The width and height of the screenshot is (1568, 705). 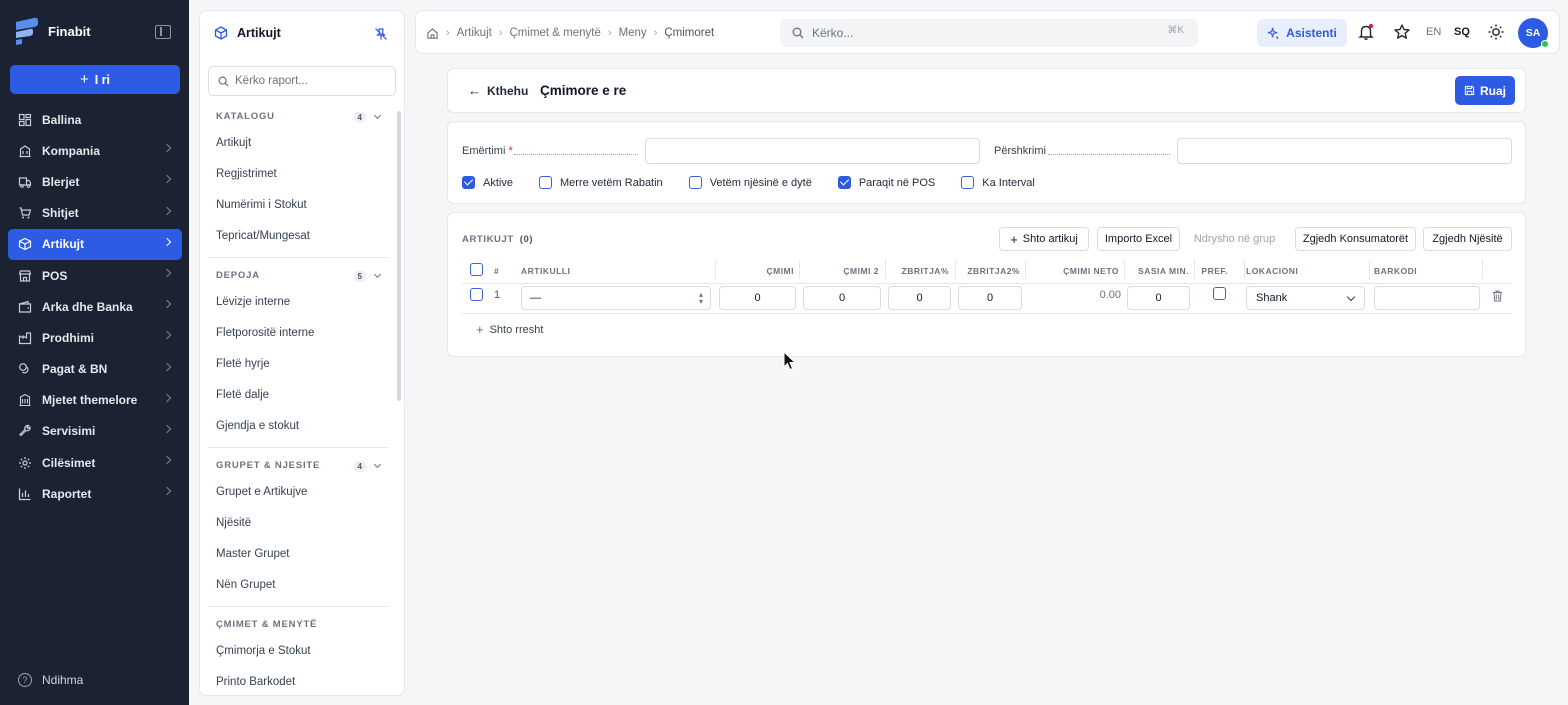 What do you see at coordinates (616, 298) in the screenshot?
I see `article-select: — ▴ ▾` at bounding box center [616, 298].